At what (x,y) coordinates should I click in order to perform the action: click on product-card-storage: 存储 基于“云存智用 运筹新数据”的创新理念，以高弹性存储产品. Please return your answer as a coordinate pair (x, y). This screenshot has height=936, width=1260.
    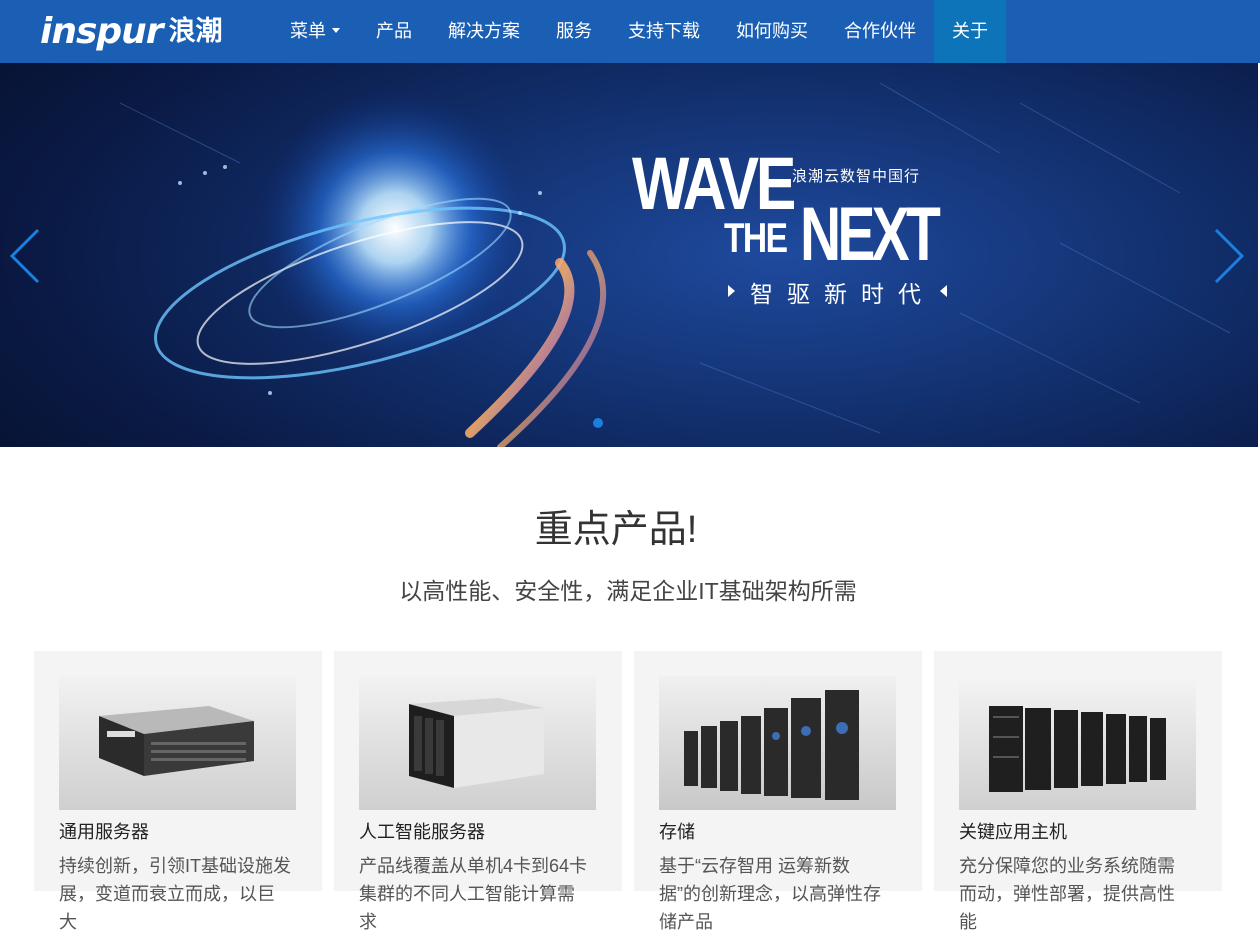
    Looking at the image, I should click on (778, 791).